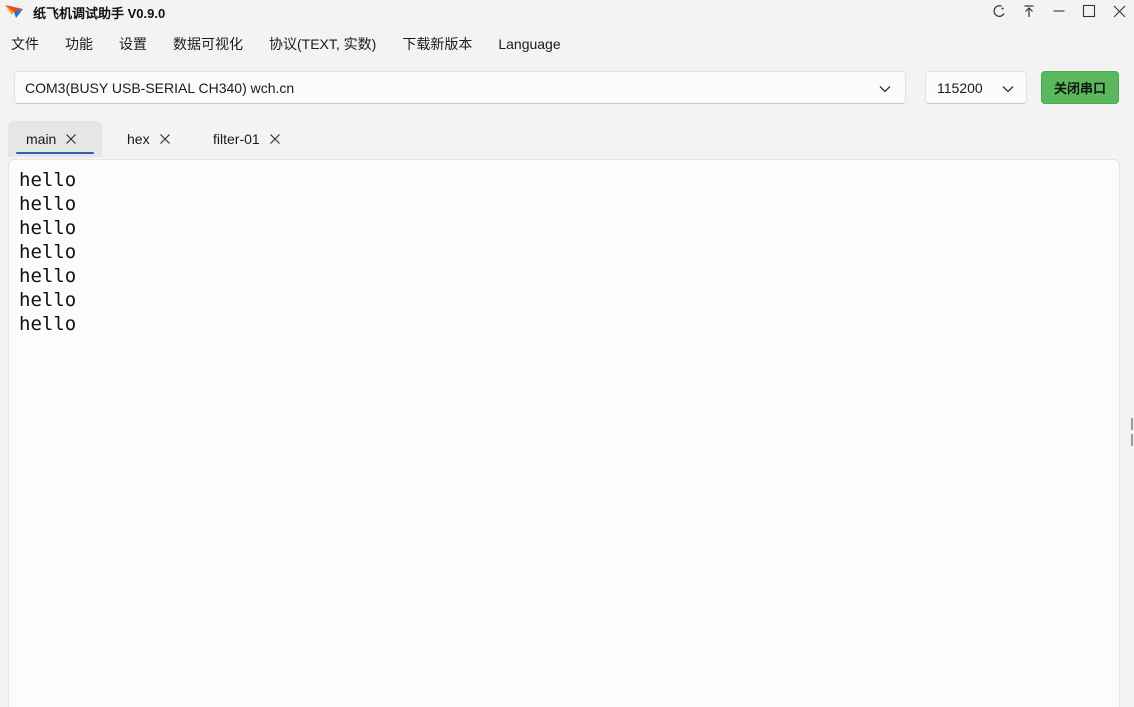  Describe the element at coordinates (55, 153) in the screenshot. I see `active-tab-indicator` at that location.